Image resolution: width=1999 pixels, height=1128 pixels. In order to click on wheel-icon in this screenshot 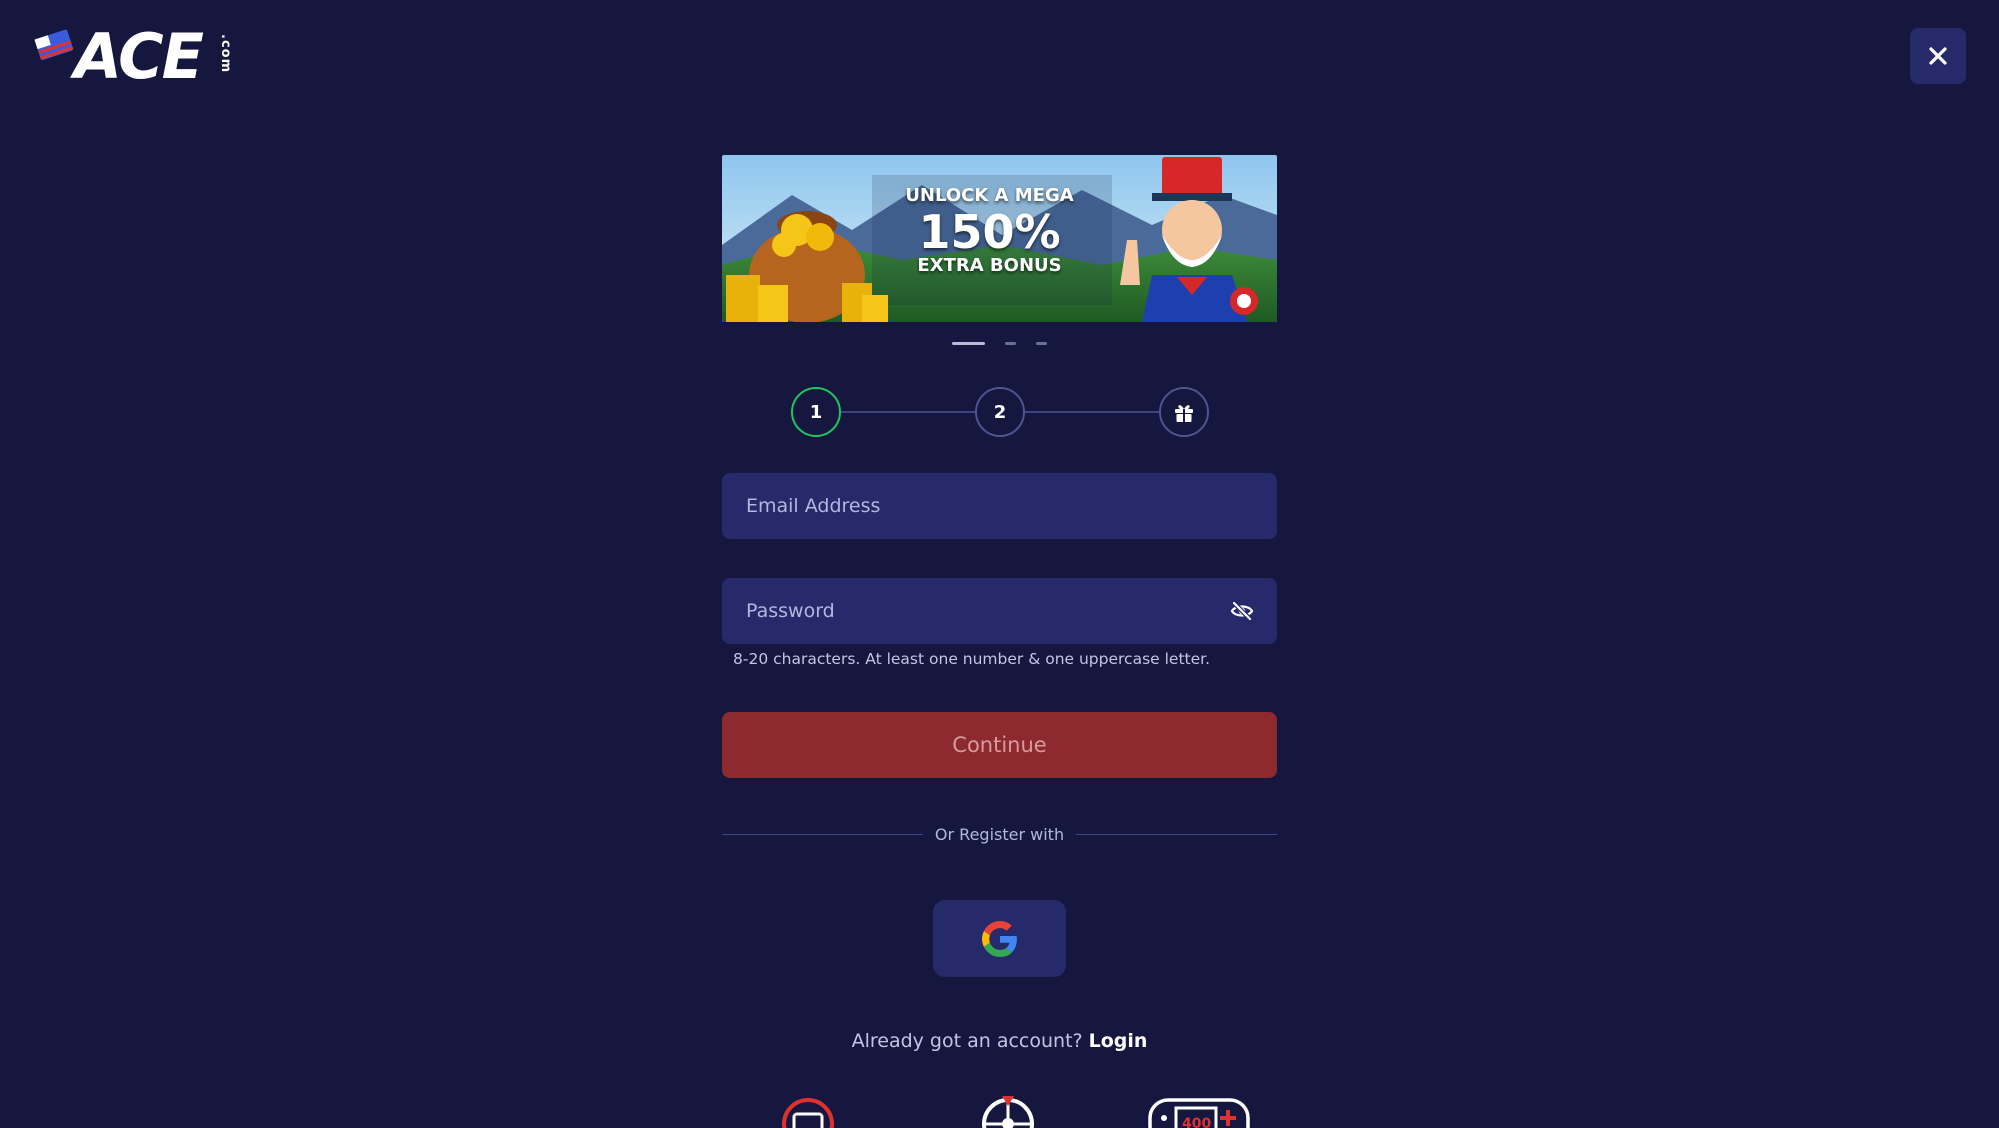, I will do `click(1008, 1112)`.